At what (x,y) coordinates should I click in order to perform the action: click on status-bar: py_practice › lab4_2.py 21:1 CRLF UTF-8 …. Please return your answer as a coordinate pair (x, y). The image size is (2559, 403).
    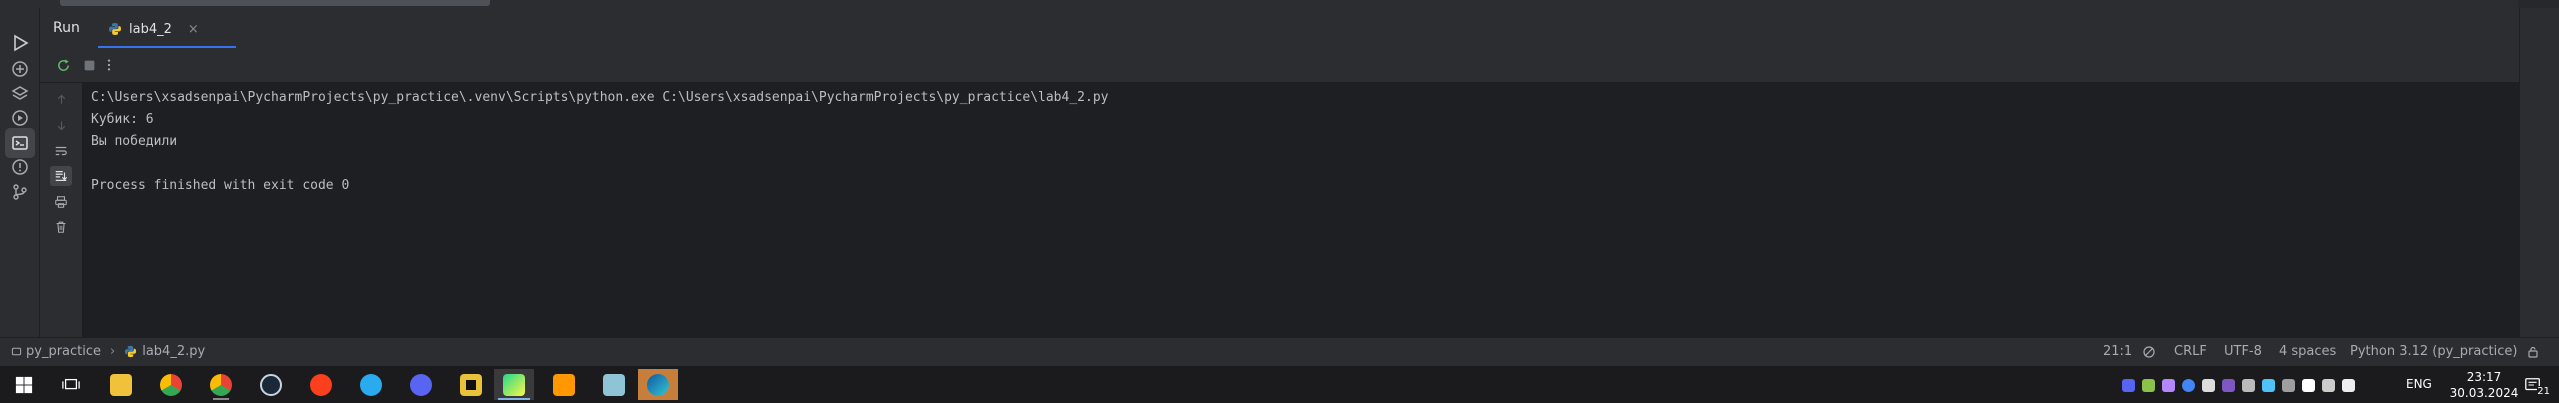
    Looking at the image, I should click on (1279, 351).